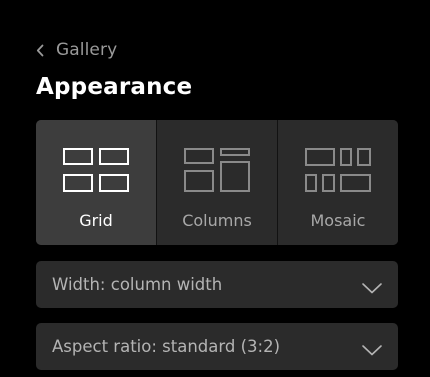 The height and width of the screenshot is (377, 430). I want to click on layout-option-grid: Grid, so click(96, 182).